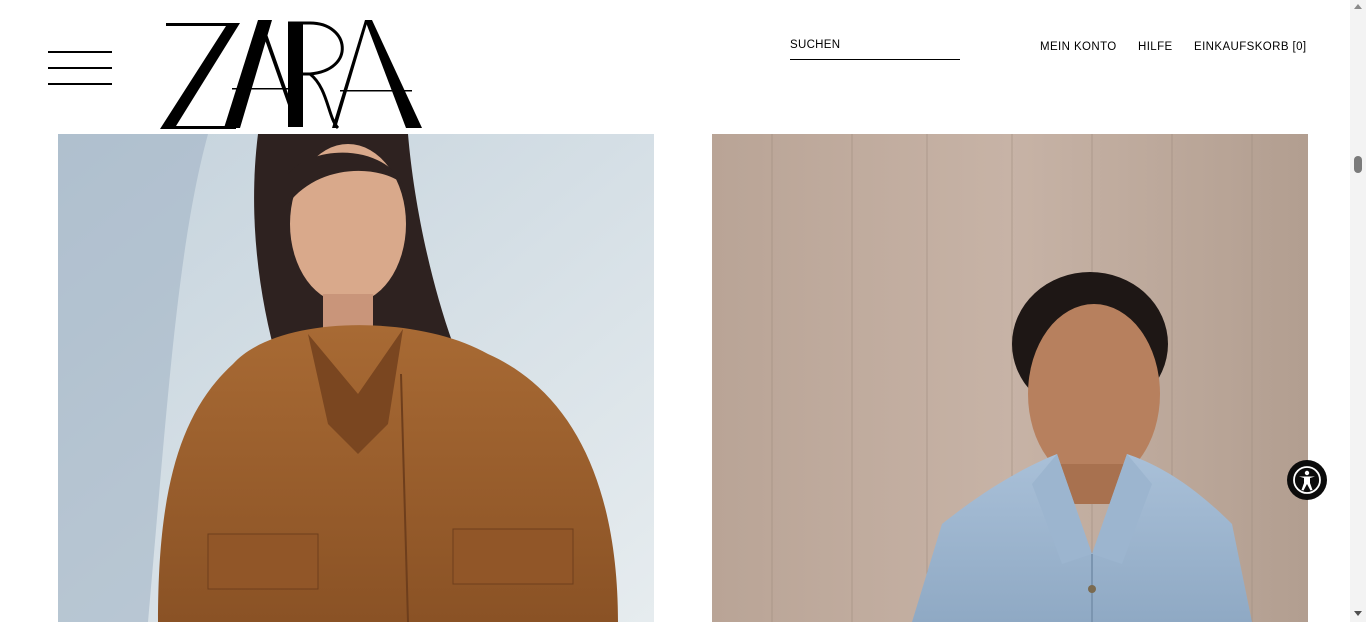 This screenshot has height=622, width=1366. What do you see at coordinates (1078, 47) in the screenshot?
I see `account-link: MEIN KONTO` at bounding box center [1078, 47].